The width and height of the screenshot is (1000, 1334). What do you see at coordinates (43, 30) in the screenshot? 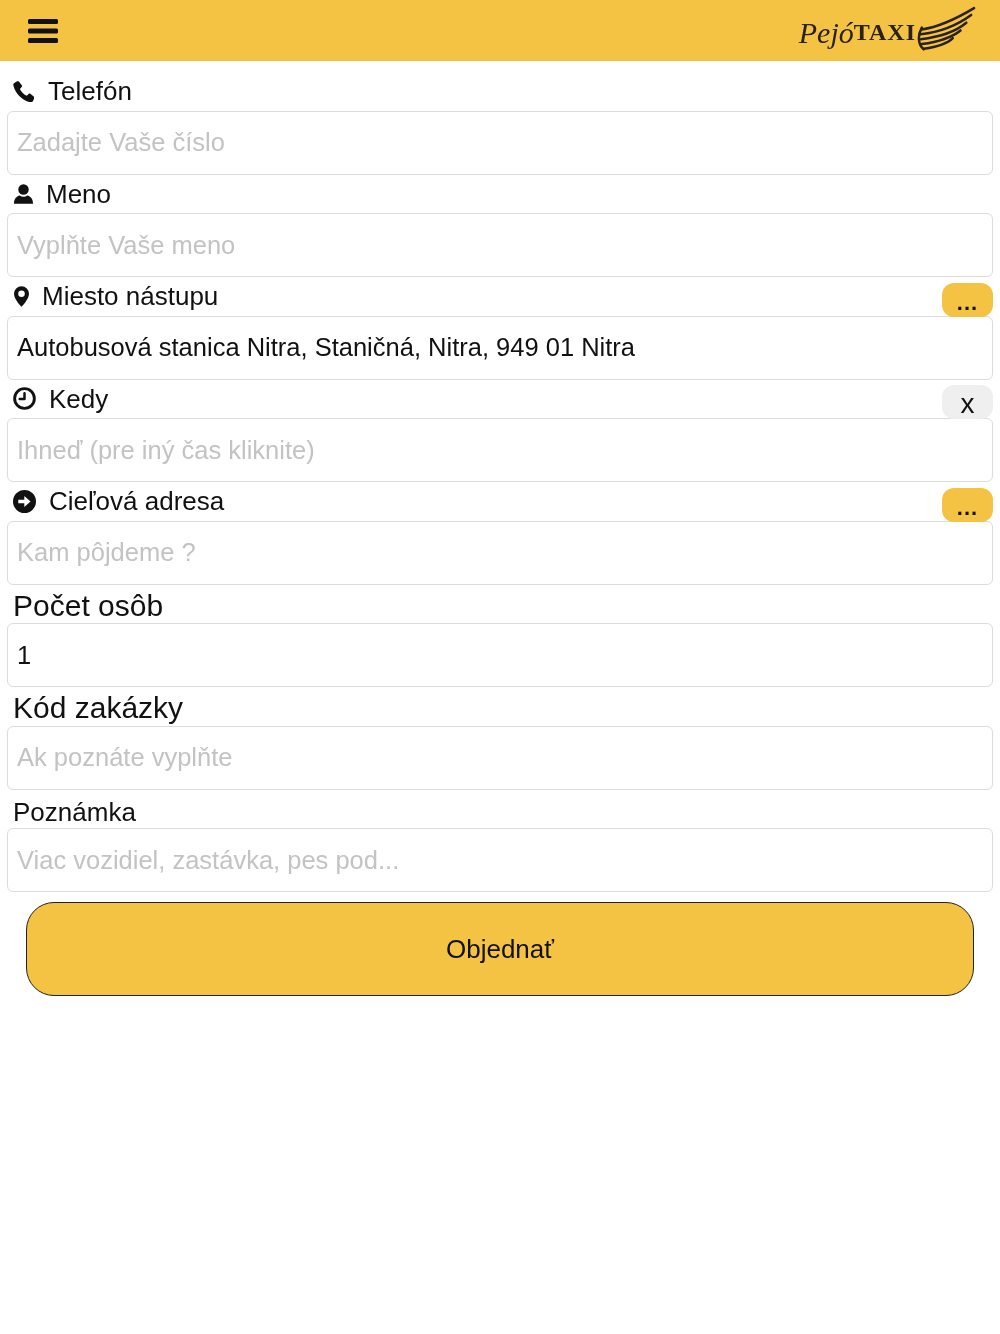
I see `menu-icon` at bounding box center [43, 30].